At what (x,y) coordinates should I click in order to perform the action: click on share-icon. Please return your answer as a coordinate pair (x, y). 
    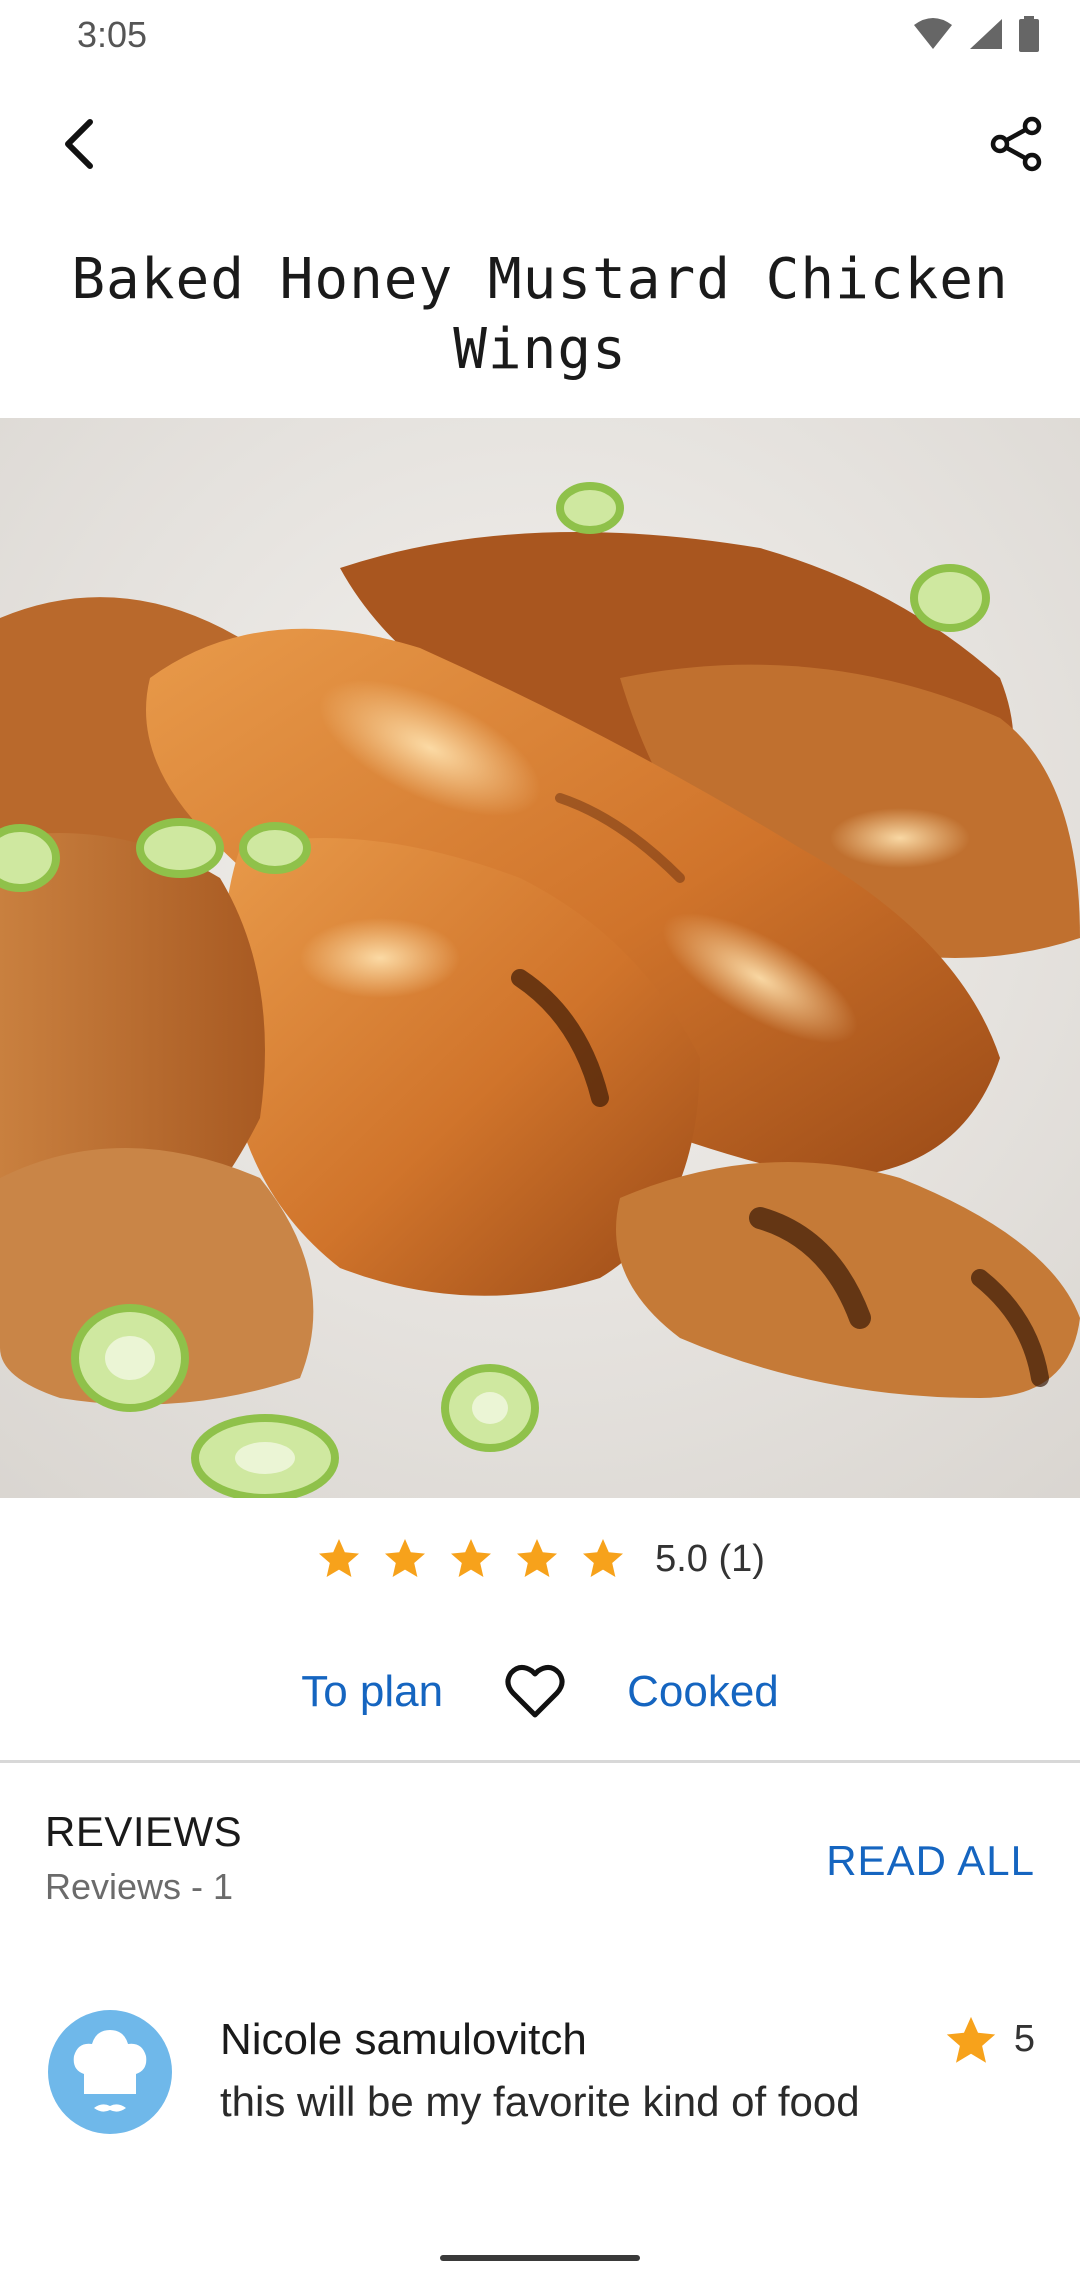
    Looking at the image, I should click on (1016, 144).